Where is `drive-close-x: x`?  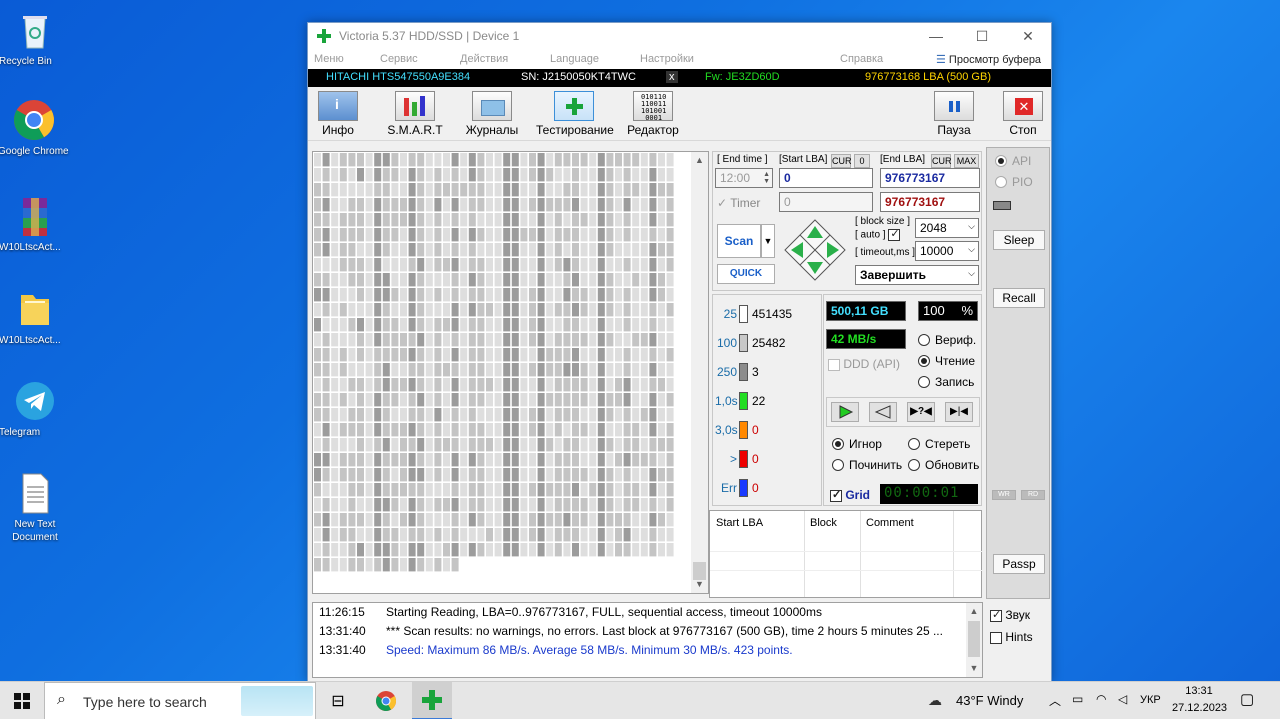 drive-close-x: x is located at coordinates (672, 77).